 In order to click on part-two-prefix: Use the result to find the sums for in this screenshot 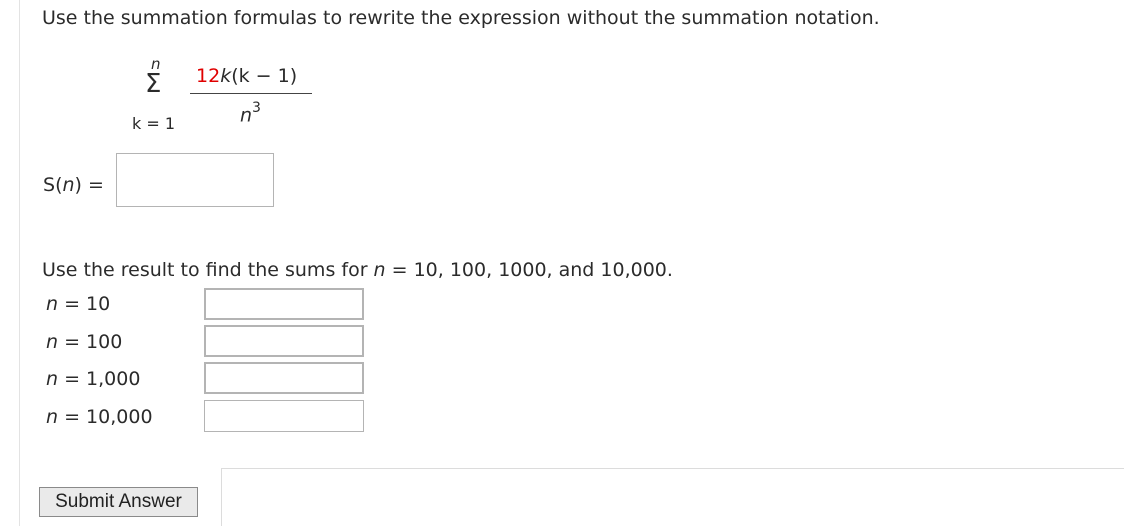, I will do `click(208, 270)`.